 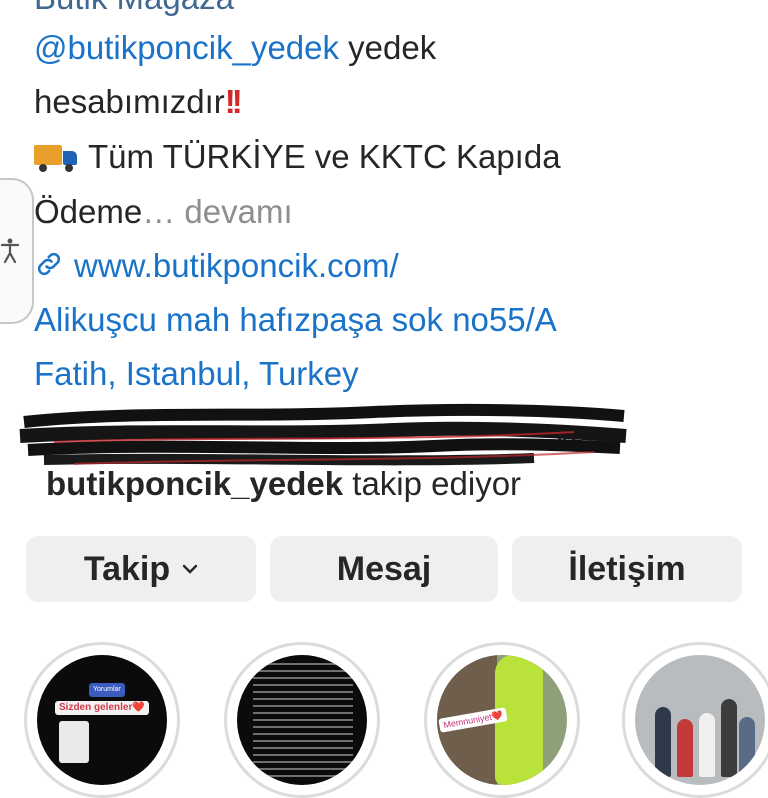 I want to click on highlight-tag: Sizden gelenler❤️, so click(x=102, y=708).